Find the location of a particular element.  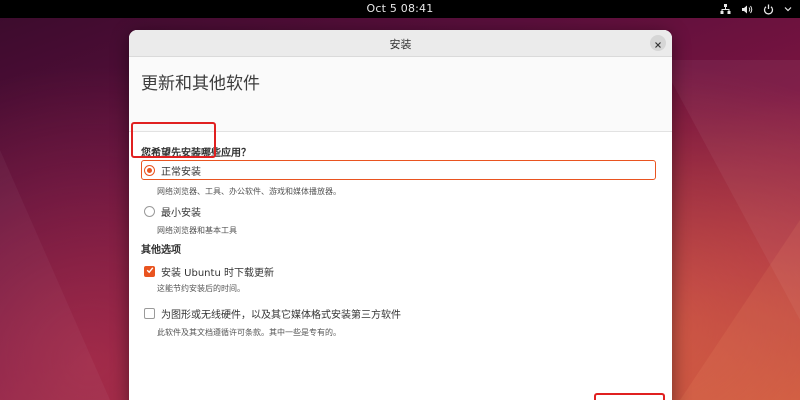

checkmark-icon is located at coordinates (150, 271).